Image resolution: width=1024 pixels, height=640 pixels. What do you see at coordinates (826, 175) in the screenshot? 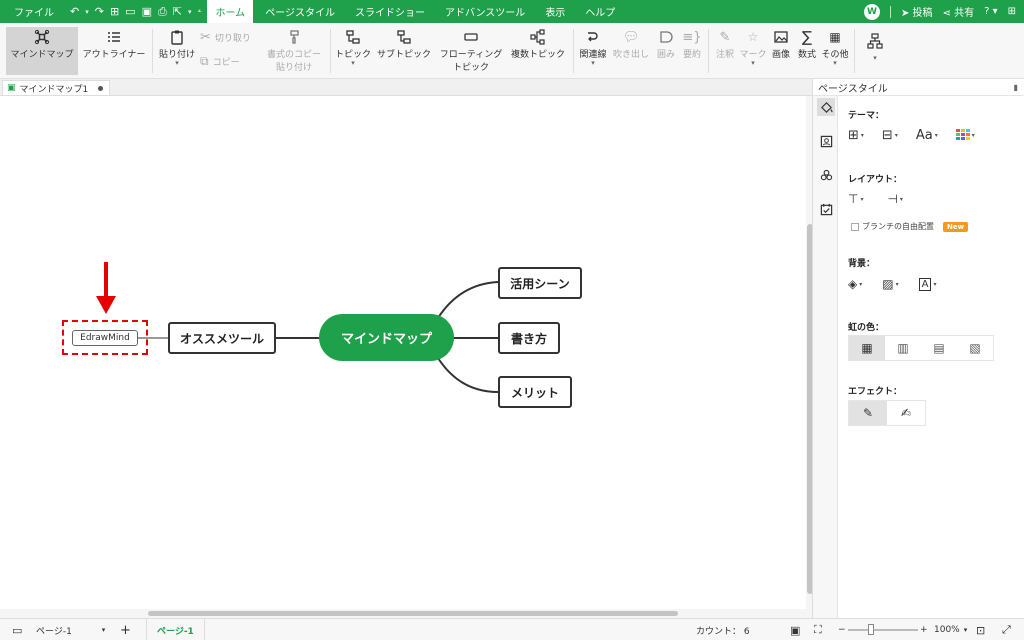
I see `clover-icon` at bounding box center [826, 175].